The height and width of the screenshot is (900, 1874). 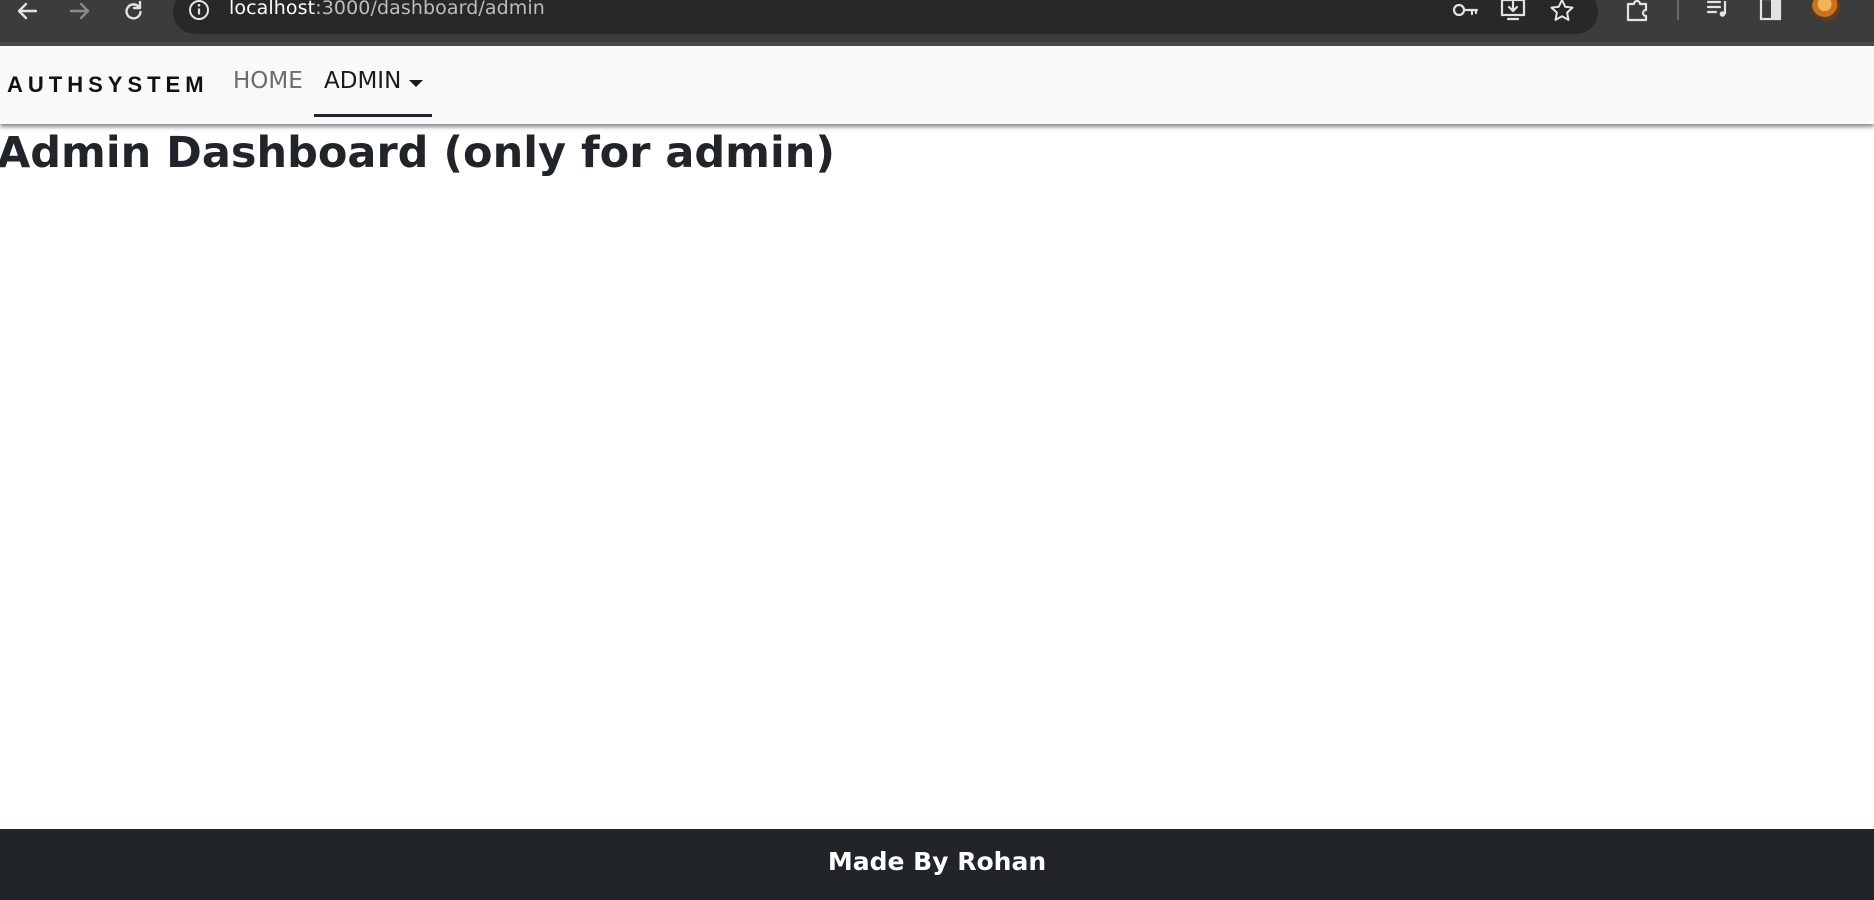 I want to click on back-arrow-icon, so click(x=27, y=11).